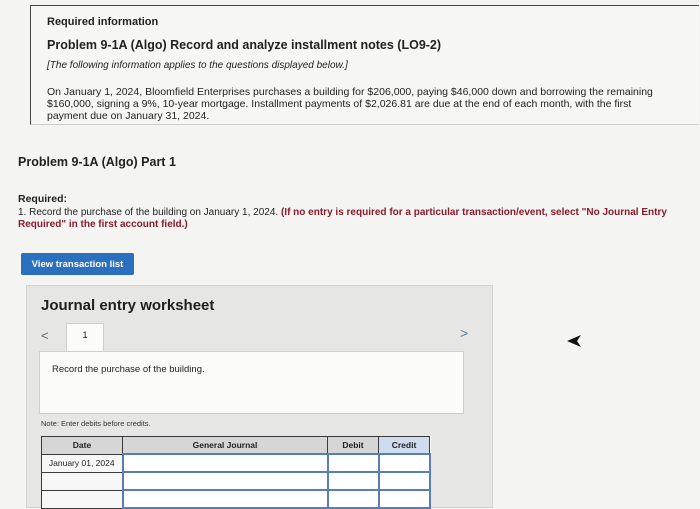 This screenshot has height=509, width=700. I want to click on worksheet-note: Note: Enter debits before credits., so click(96, 423).